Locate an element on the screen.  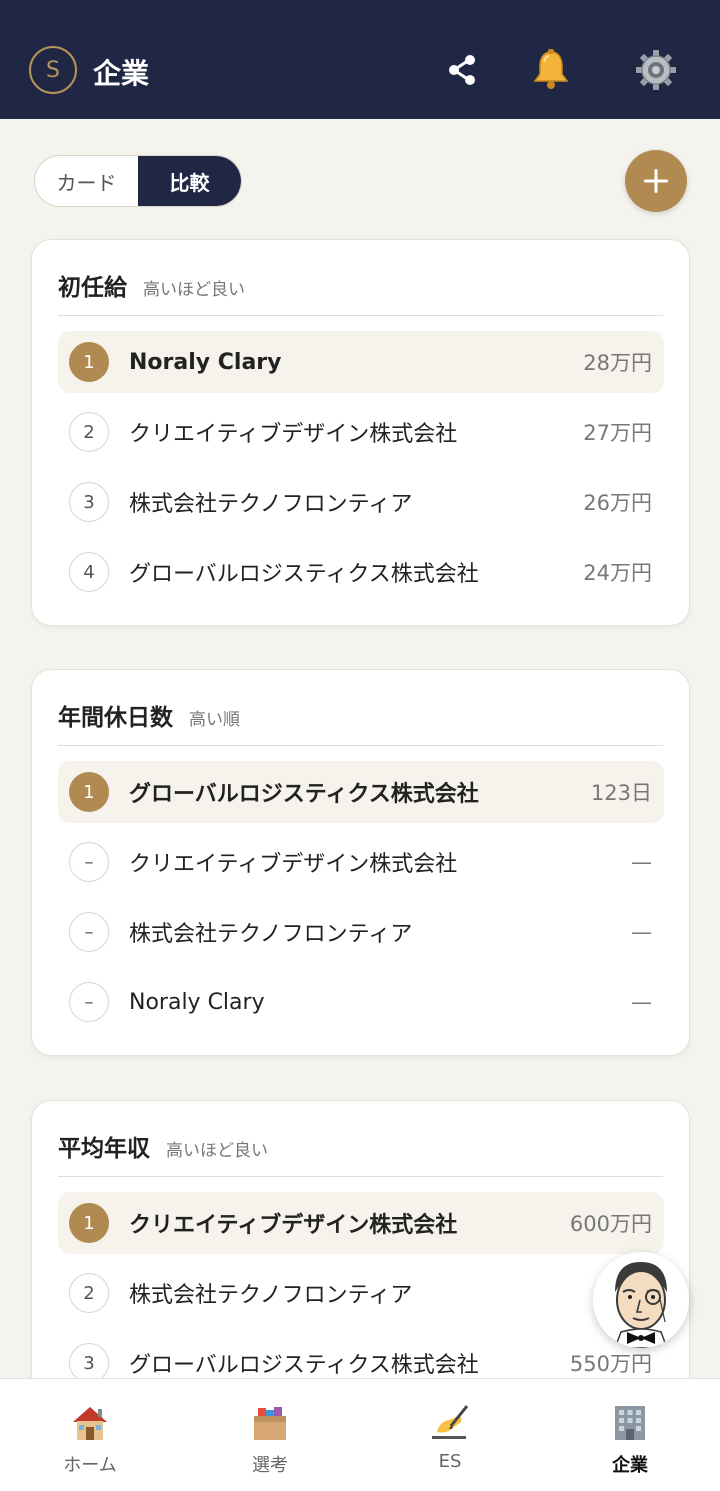
tab-companies: 企業 is located at coordinates (630, 1435).